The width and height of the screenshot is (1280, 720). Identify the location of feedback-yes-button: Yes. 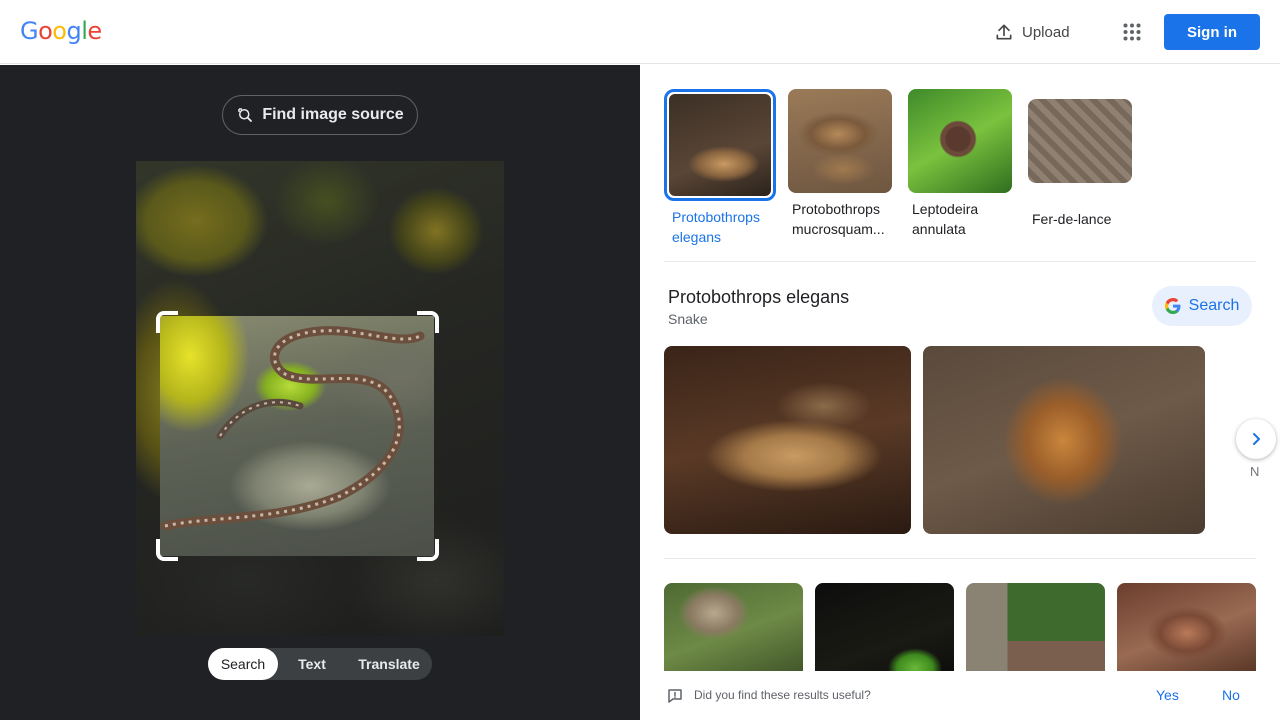
(1167, 695).